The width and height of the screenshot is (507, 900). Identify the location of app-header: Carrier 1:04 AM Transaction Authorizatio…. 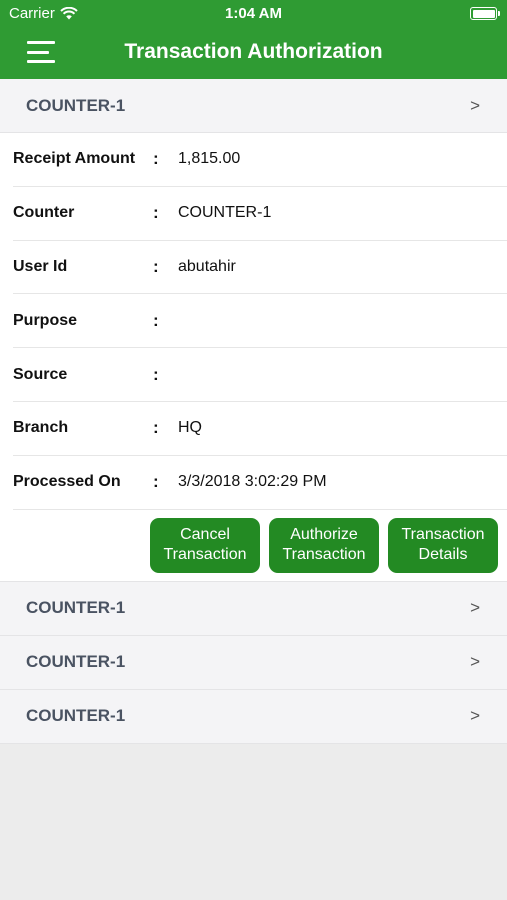
(253, 39).